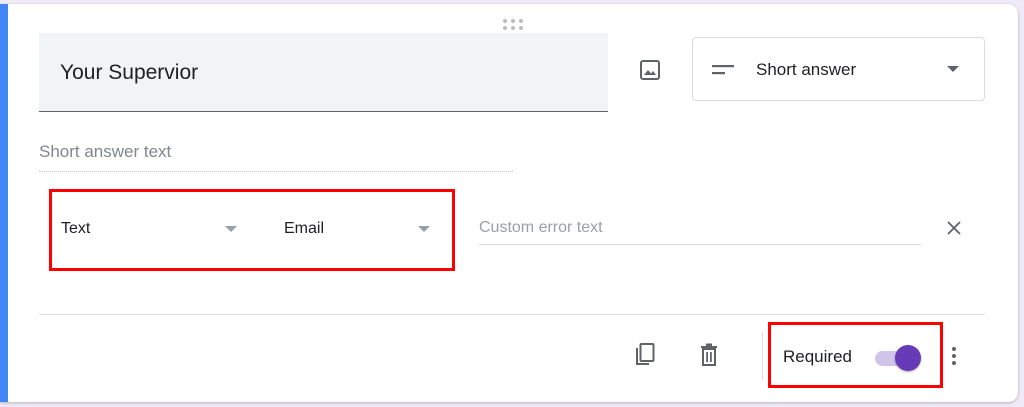 The height and width of the screenshot is (407, 1024). What do you see at coordinates (4, 203) in the screenshot?
I see `active-accent-bar` at bounding box center [4, 203].